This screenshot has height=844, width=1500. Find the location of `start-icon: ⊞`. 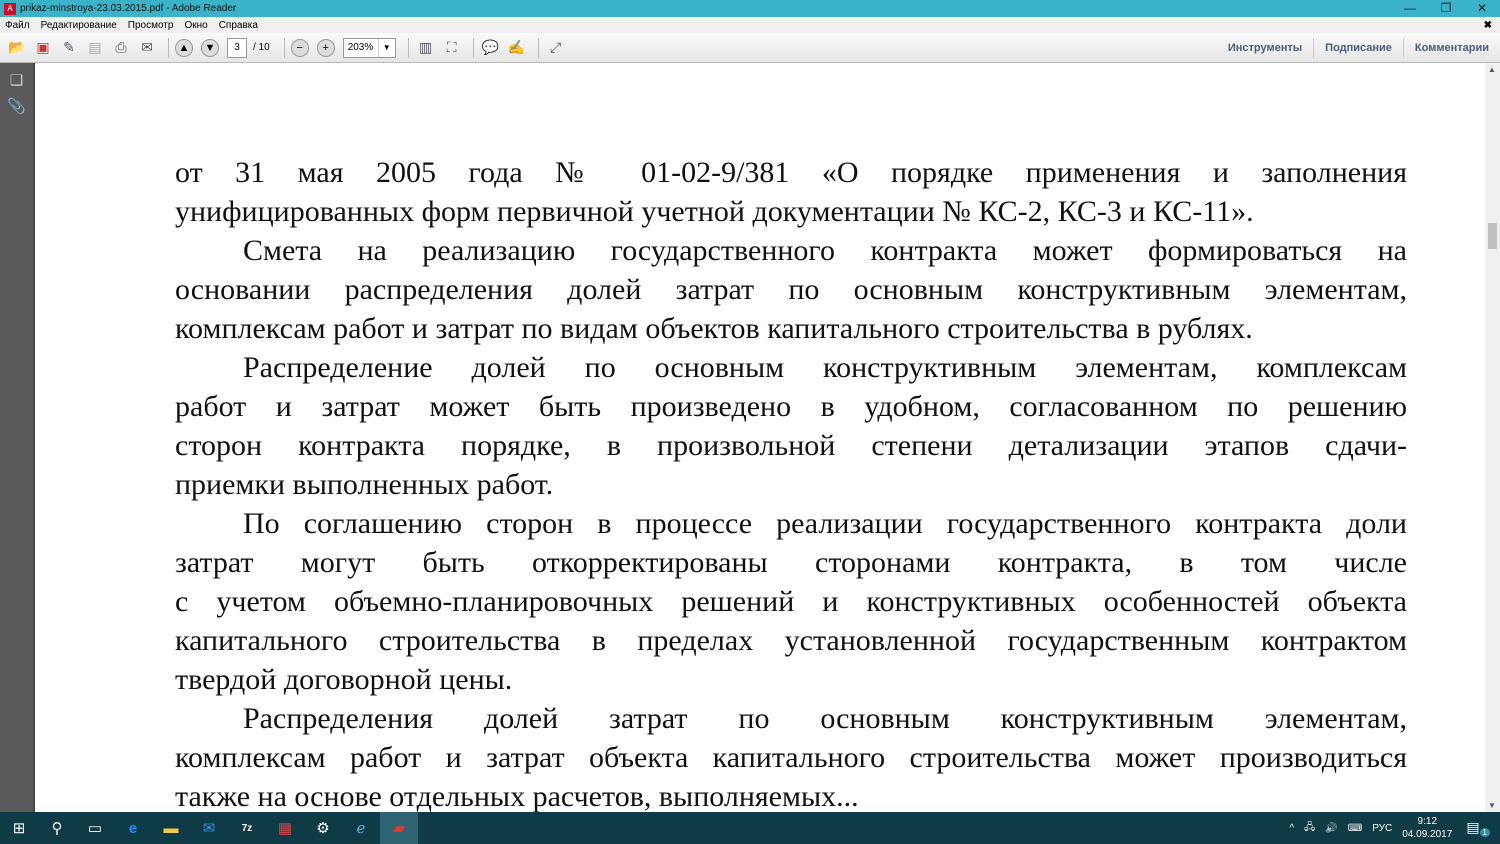

start-icon: ⊞ is located at coordinates (19, 828).